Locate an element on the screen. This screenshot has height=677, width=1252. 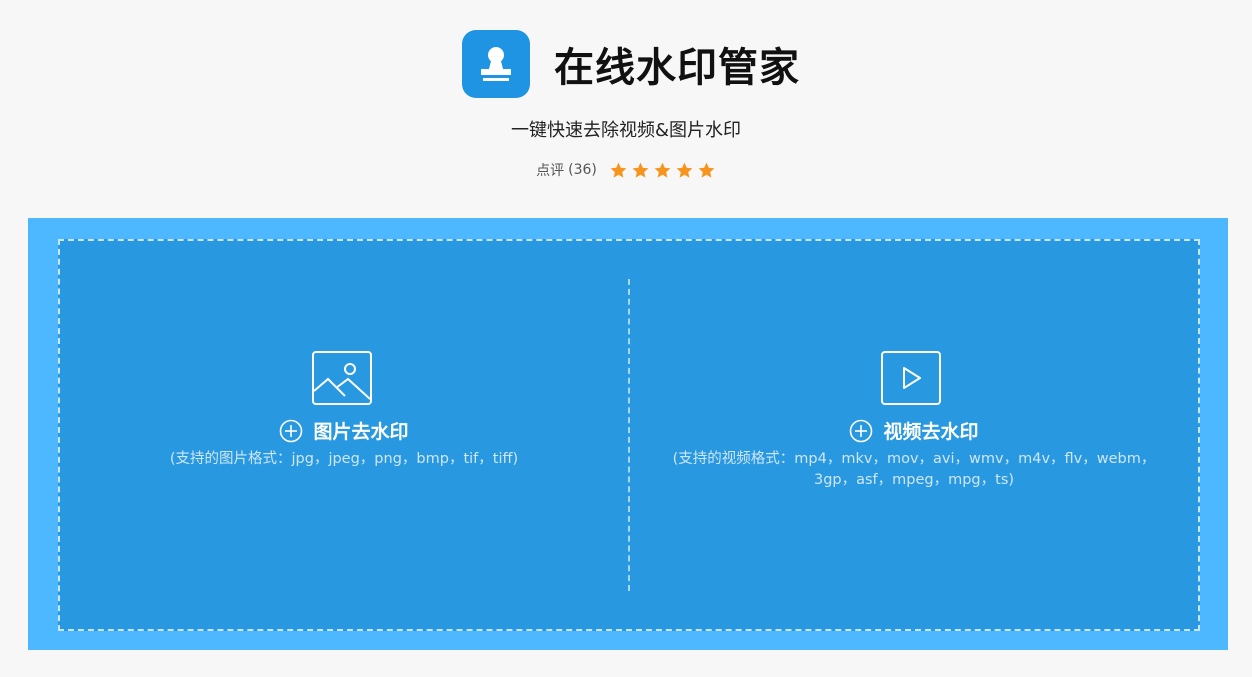
rating: 点评 (36) is located at coordinates (626, 170).